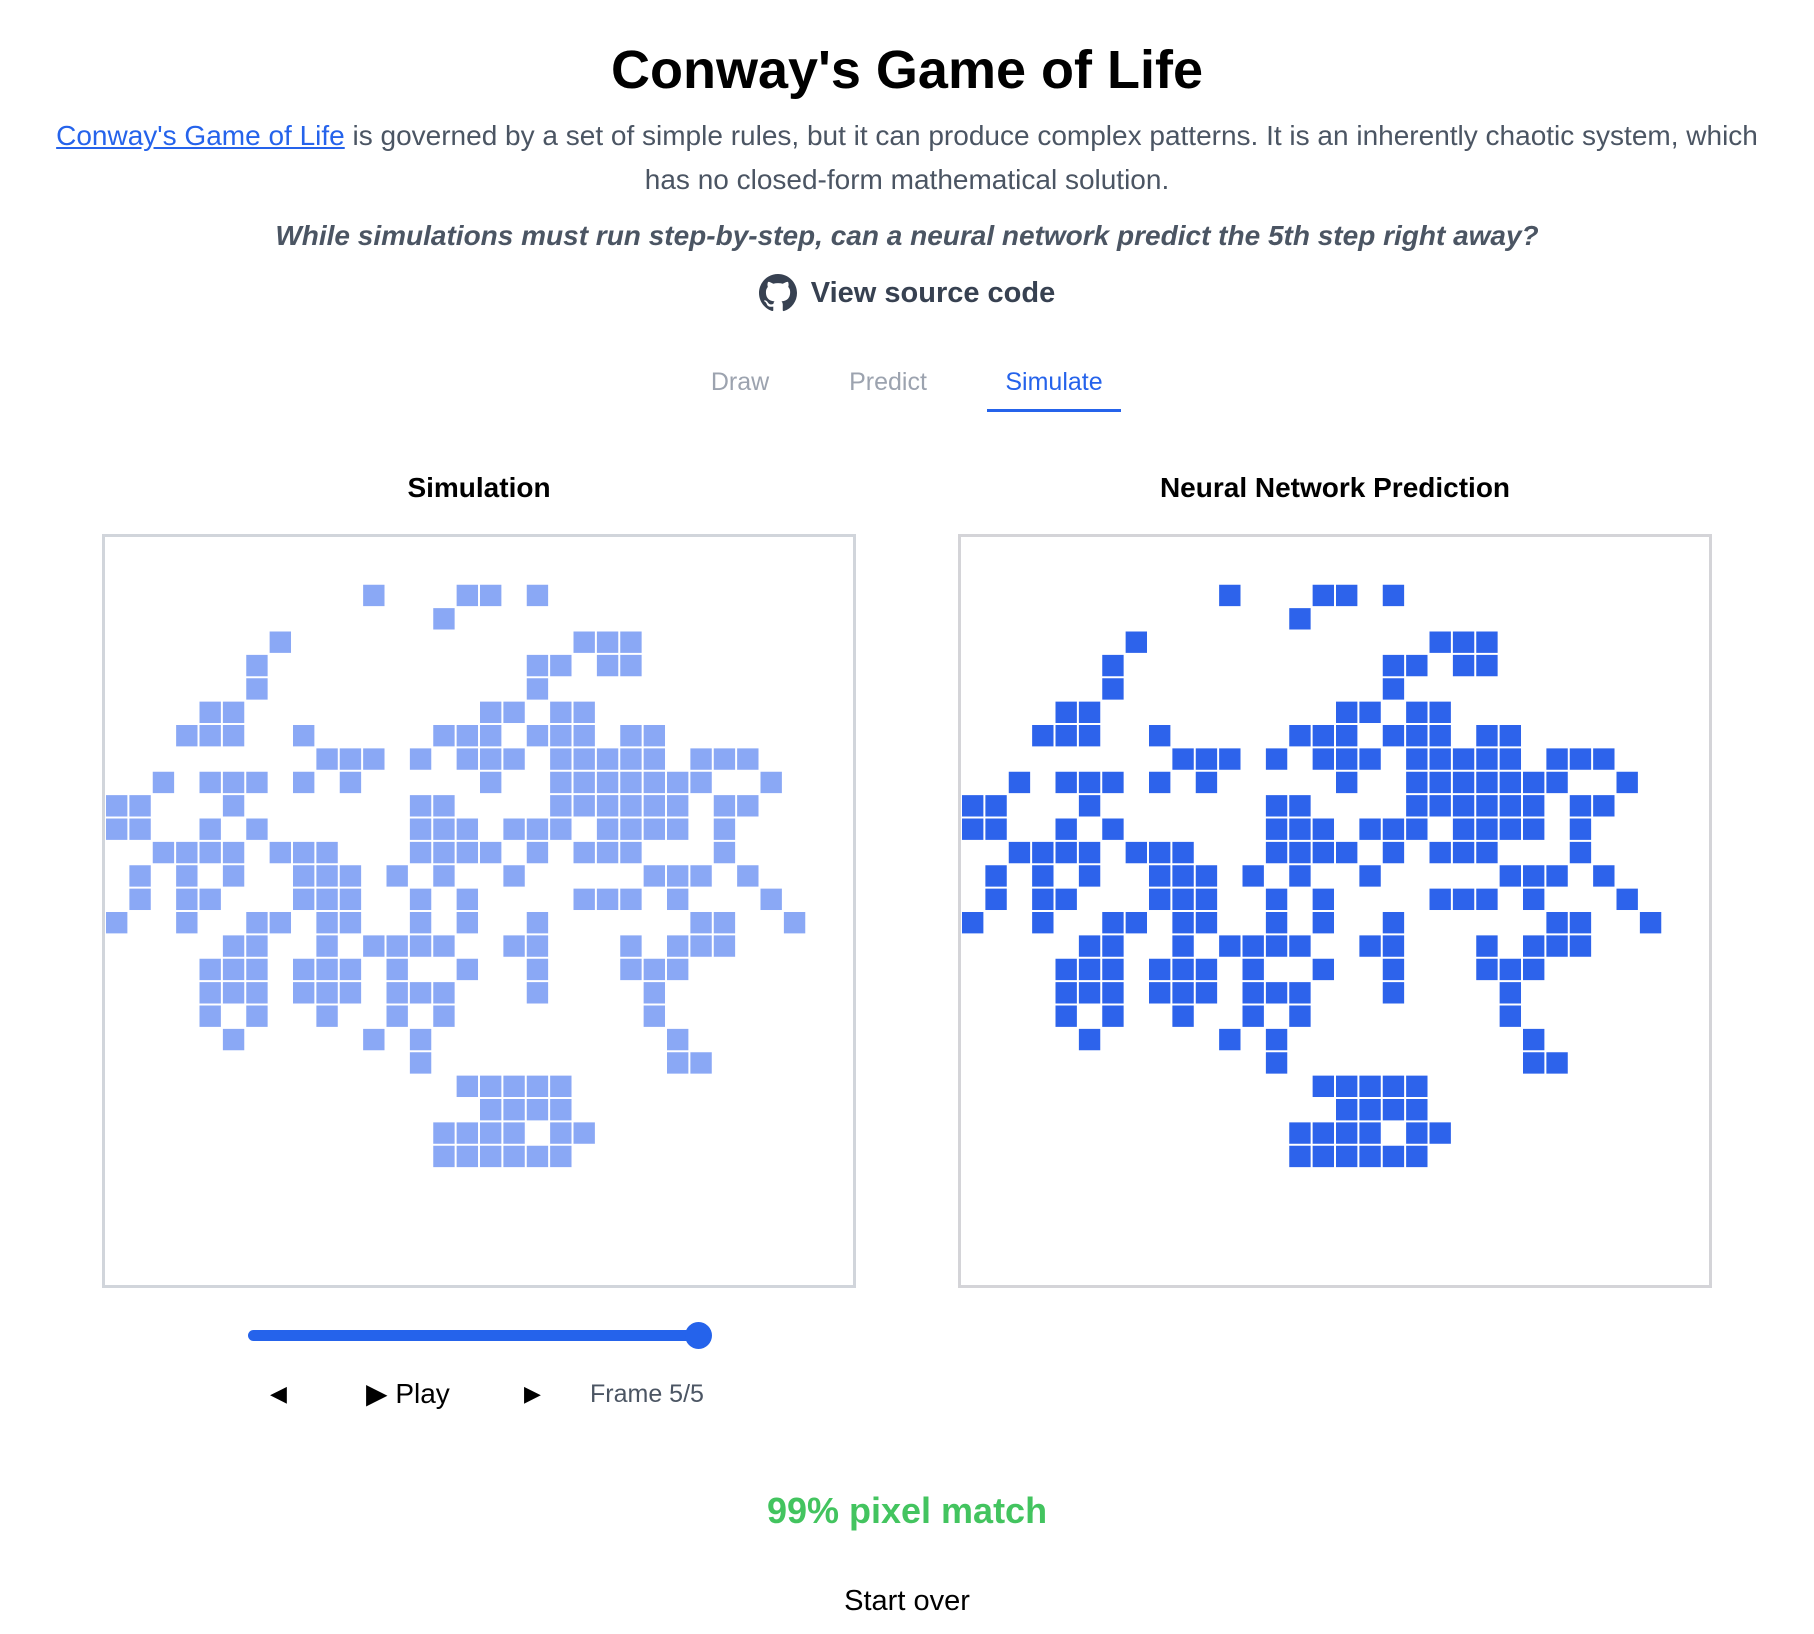 Image resolution: width=1814 pixels, height=1634 pixels. I want to click on view-source-link: View source code, so click(907, 293).